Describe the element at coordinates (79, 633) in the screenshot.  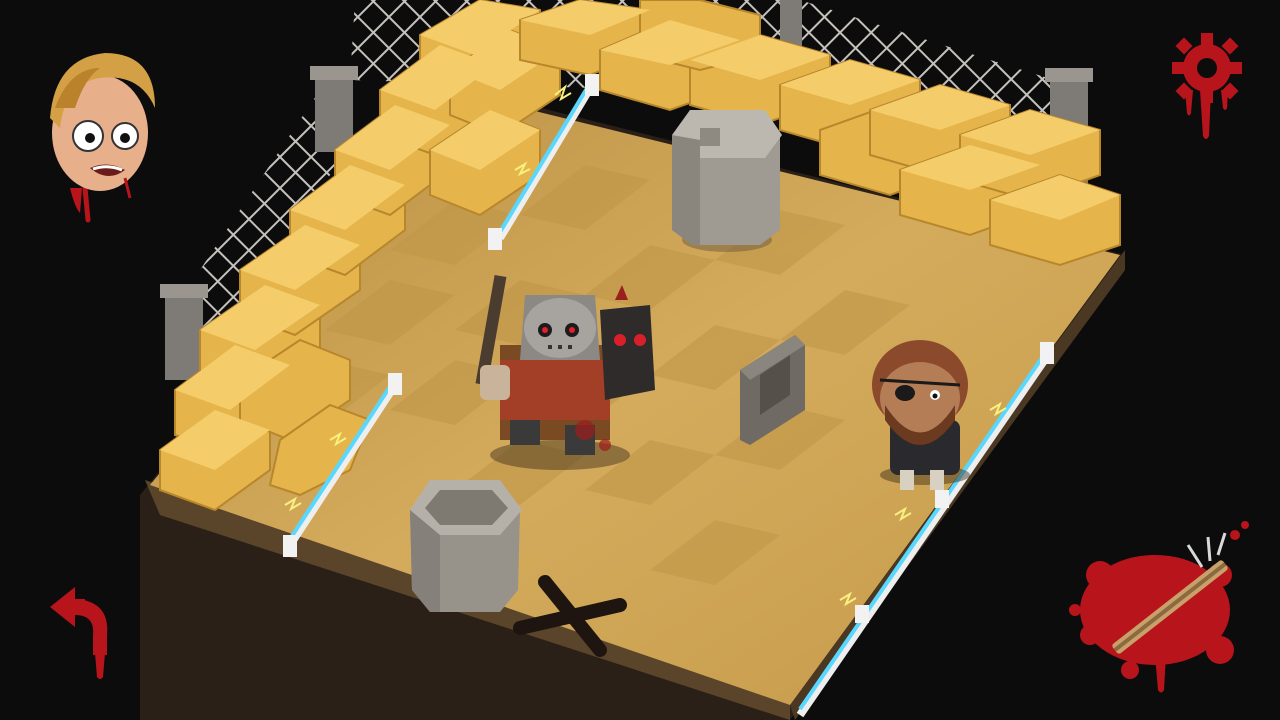
I see `undo-arrow-icon` at that location.